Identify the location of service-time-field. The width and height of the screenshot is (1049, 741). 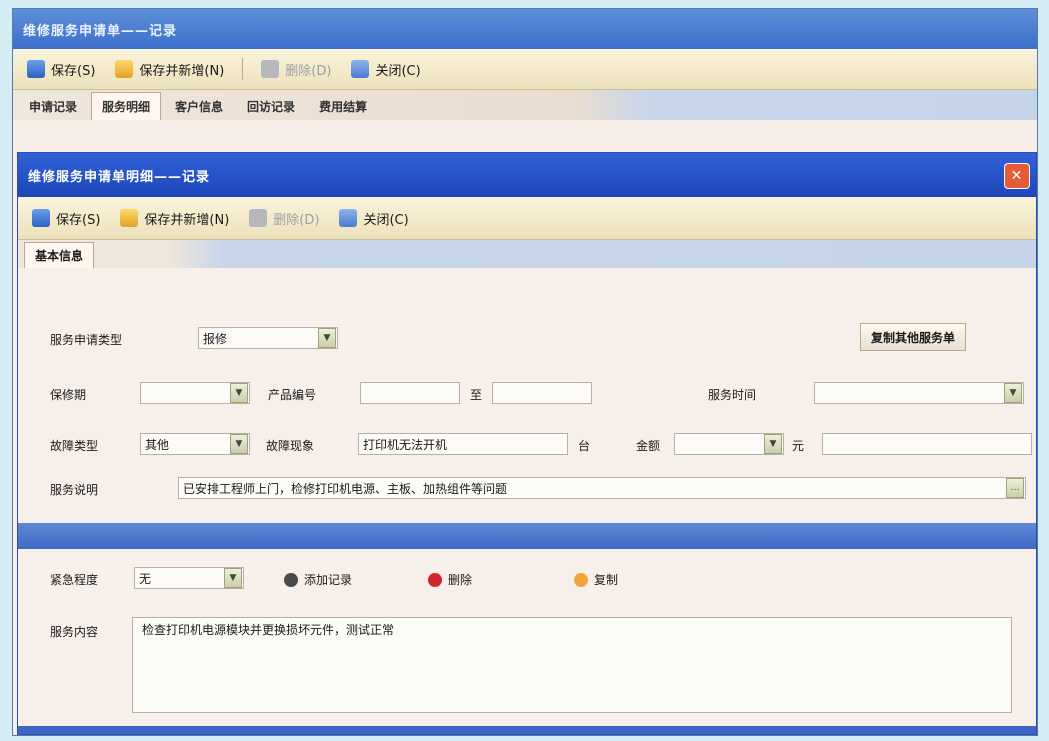
(919, 393).